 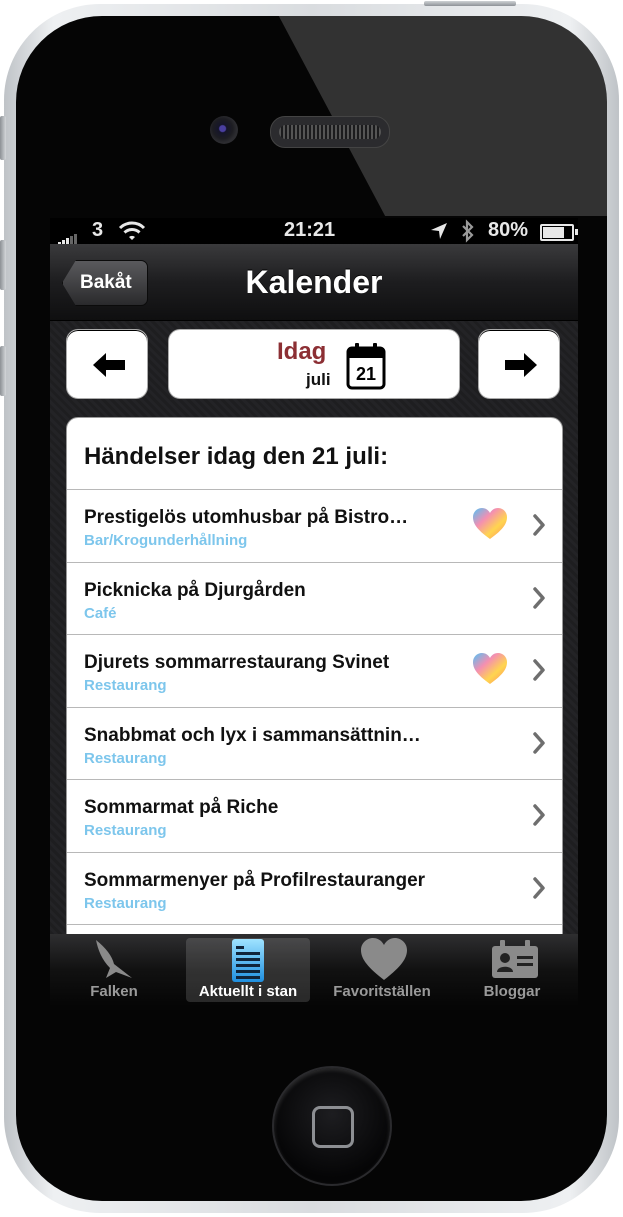 What do you see at coordinates (314, 454) in the screenshot?
I see `events-list-header: Händelser idag den 21 juli:` at bounding box center [314, 454].